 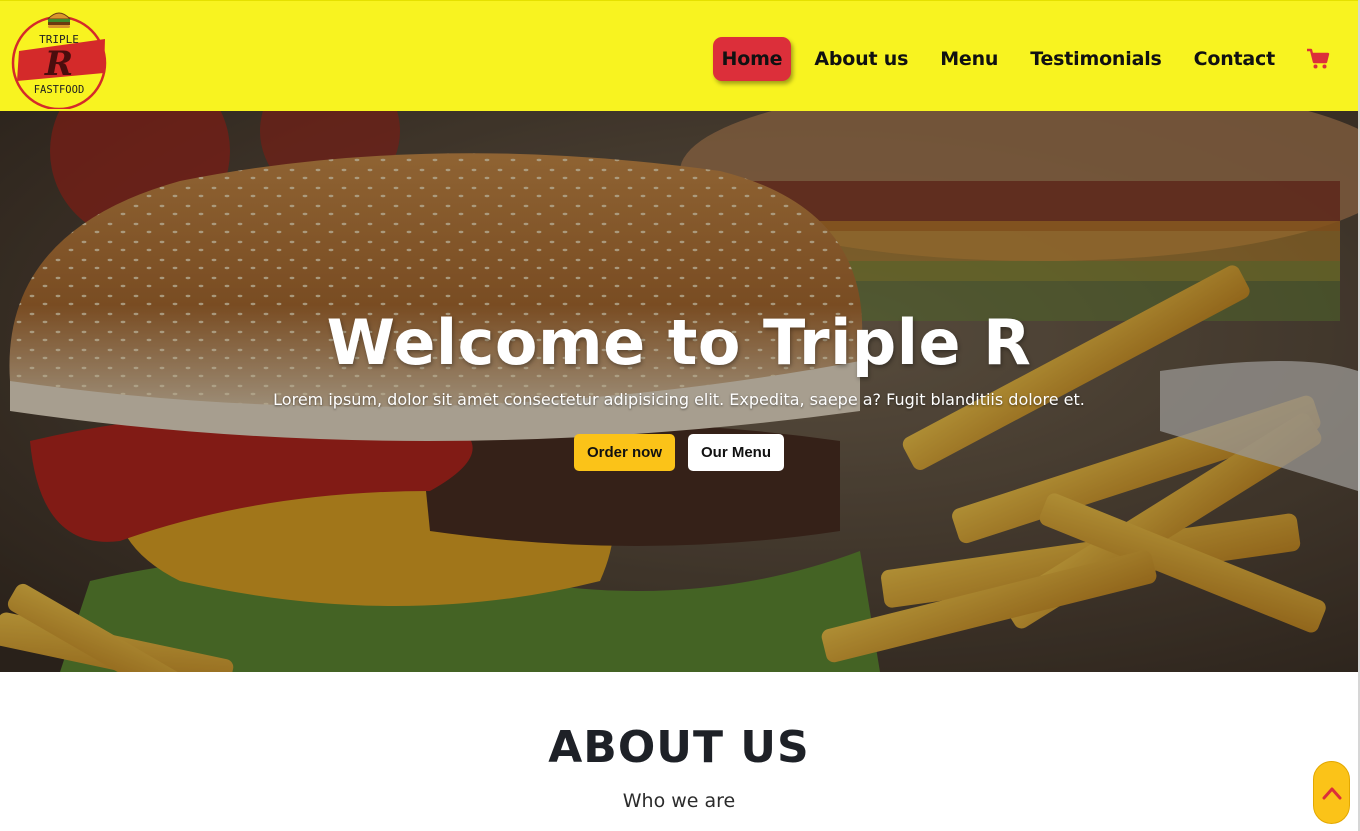 I want to click on order-now-button: Order now, so click(x=624, y=452).